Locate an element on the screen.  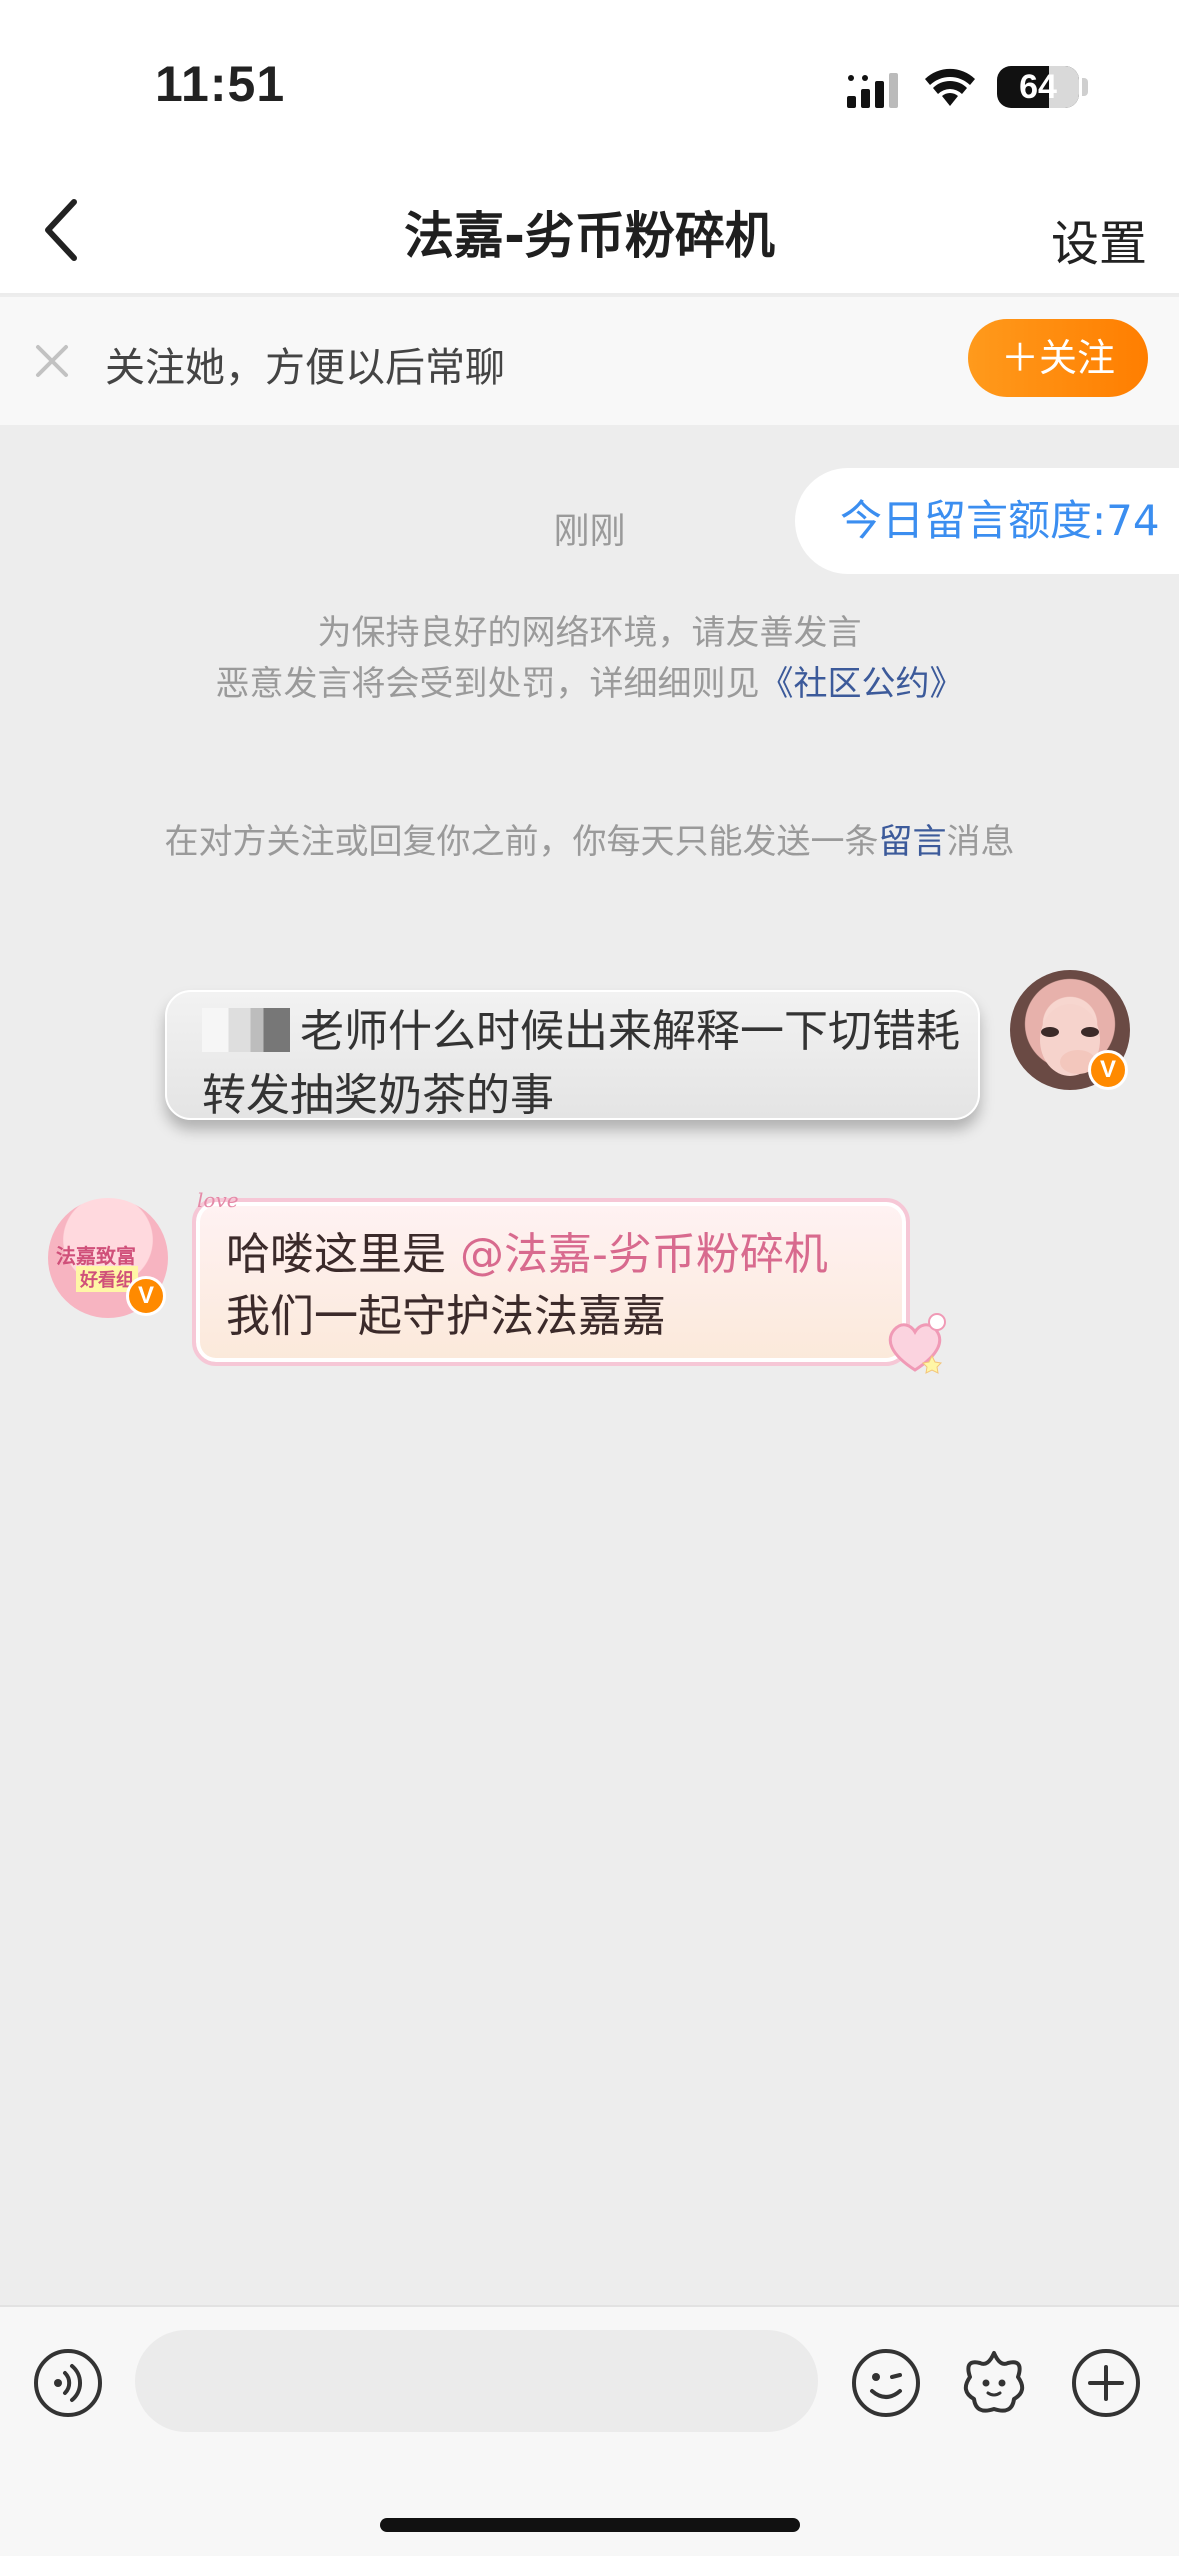
add-more-icon is located at coordinates (1106, 2383).